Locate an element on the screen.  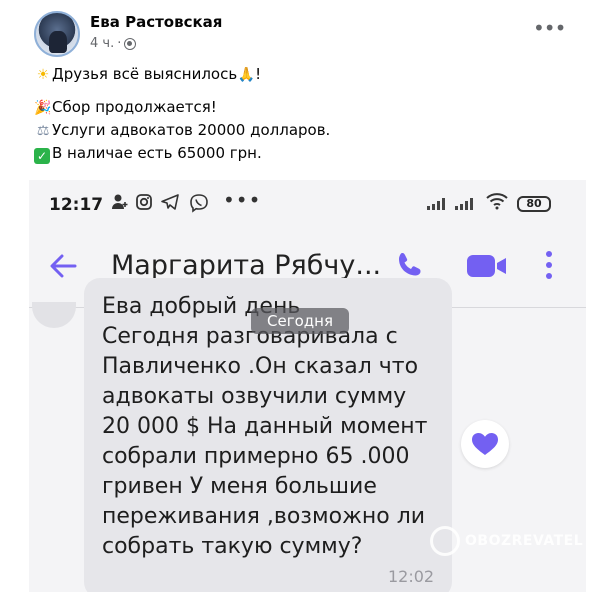
video-call-icon is located at coordinates (487, 266).